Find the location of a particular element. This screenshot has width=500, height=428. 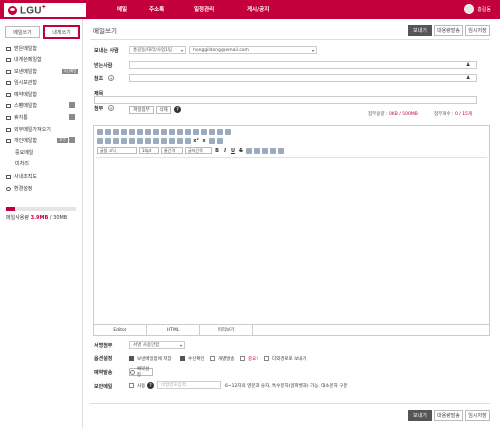

important-checkbox is located at coordinates (242, 358).